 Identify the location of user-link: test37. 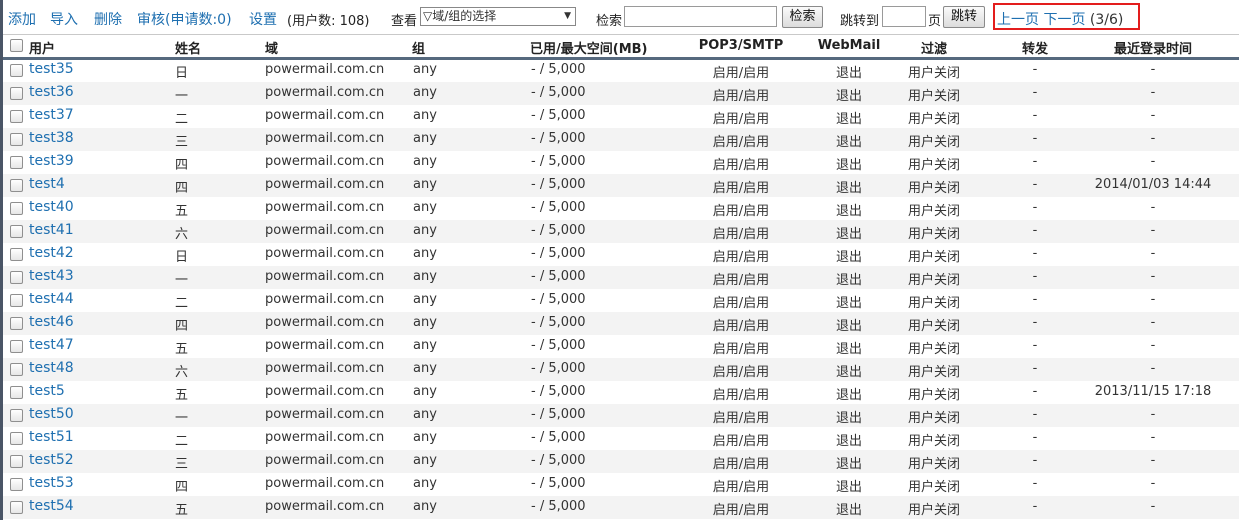
(51, 115).